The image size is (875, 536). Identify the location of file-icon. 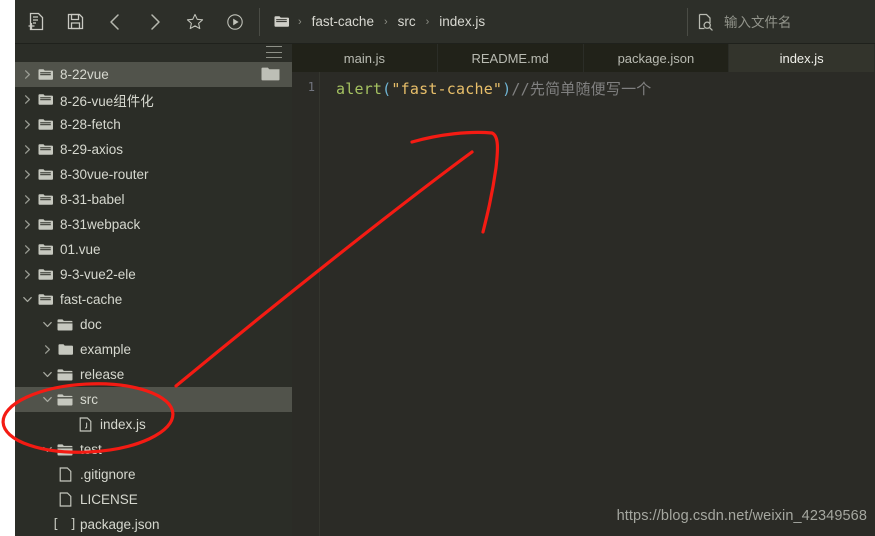
(65, 499).